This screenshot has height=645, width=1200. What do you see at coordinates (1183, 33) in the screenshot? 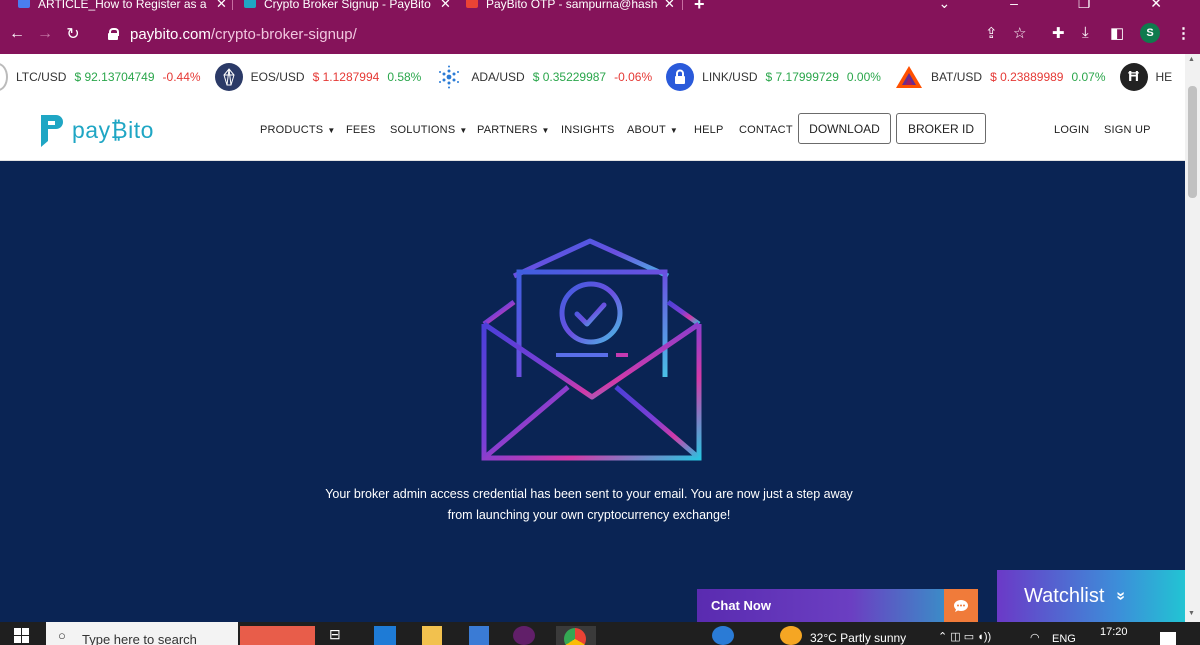
I see `browser-menu-icon: ⋮` at bounding box center [1183, 33].